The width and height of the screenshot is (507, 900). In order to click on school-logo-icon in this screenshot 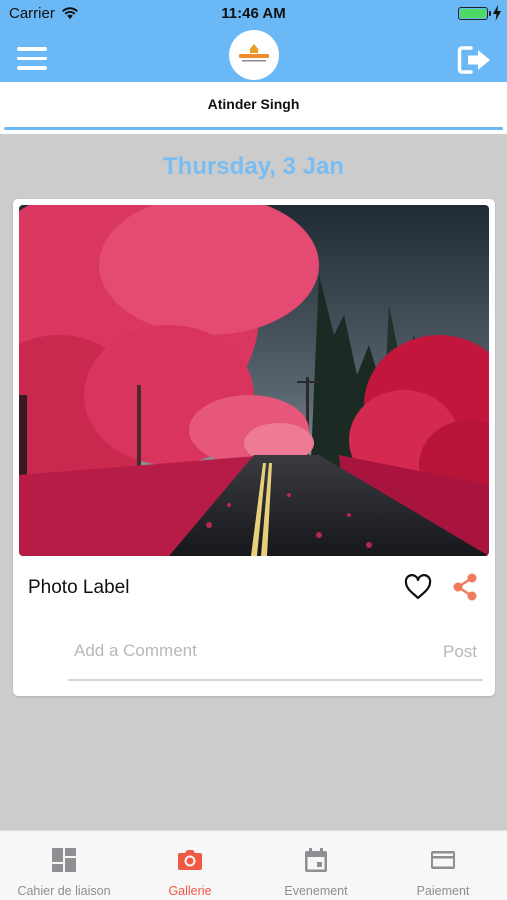, I will do `click(254, 55)`.